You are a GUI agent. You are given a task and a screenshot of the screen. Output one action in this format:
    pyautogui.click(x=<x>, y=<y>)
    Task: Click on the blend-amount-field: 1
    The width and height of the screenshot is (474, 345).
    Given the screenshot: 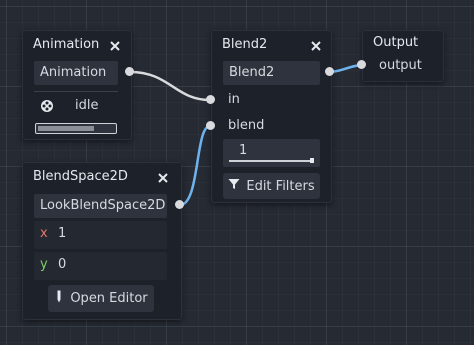 What is the action you would take?
    pyautogui.click(x=271, y=153)
    